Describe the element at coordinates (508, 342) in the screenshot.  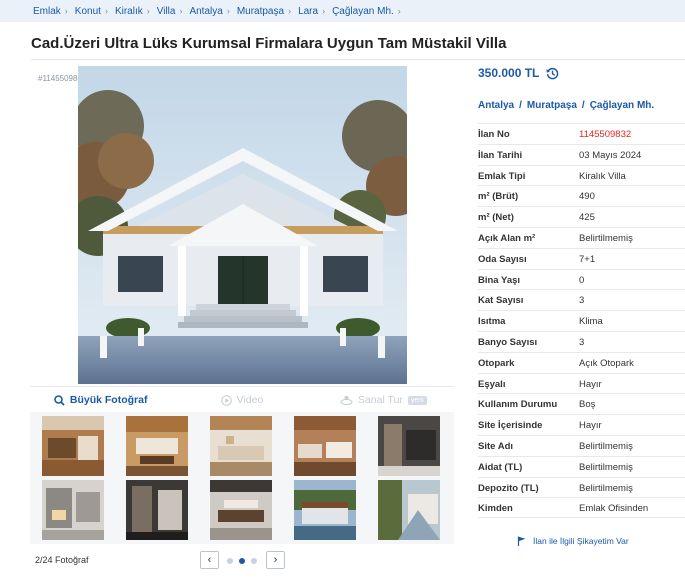
I see `detail-label: Banyo Sayısı` at that location.